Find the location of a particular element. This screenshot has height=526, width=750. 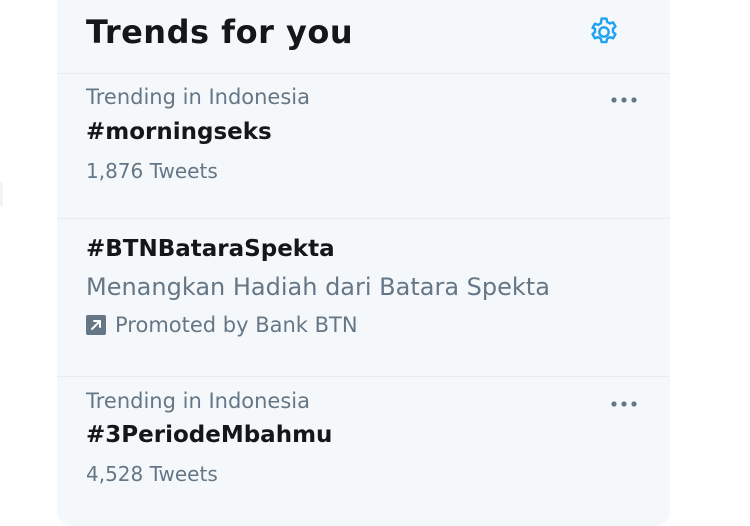

trends-title: Trends for you is located at coordinates (220, 32).